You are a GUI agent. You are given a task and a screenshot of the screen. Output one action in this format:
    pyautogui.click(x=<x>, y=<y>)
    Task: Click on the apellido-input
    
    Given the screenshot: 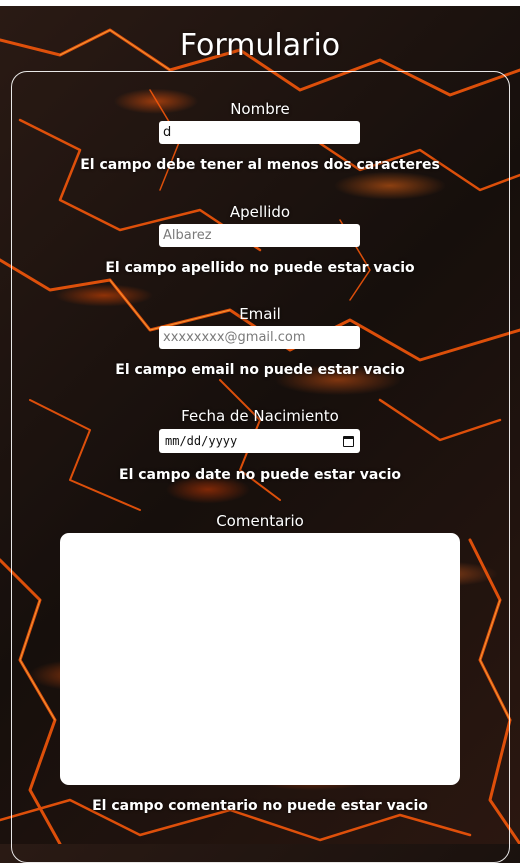 What is the action you would take?
    pyautogui.click(x=259, y=235)
    